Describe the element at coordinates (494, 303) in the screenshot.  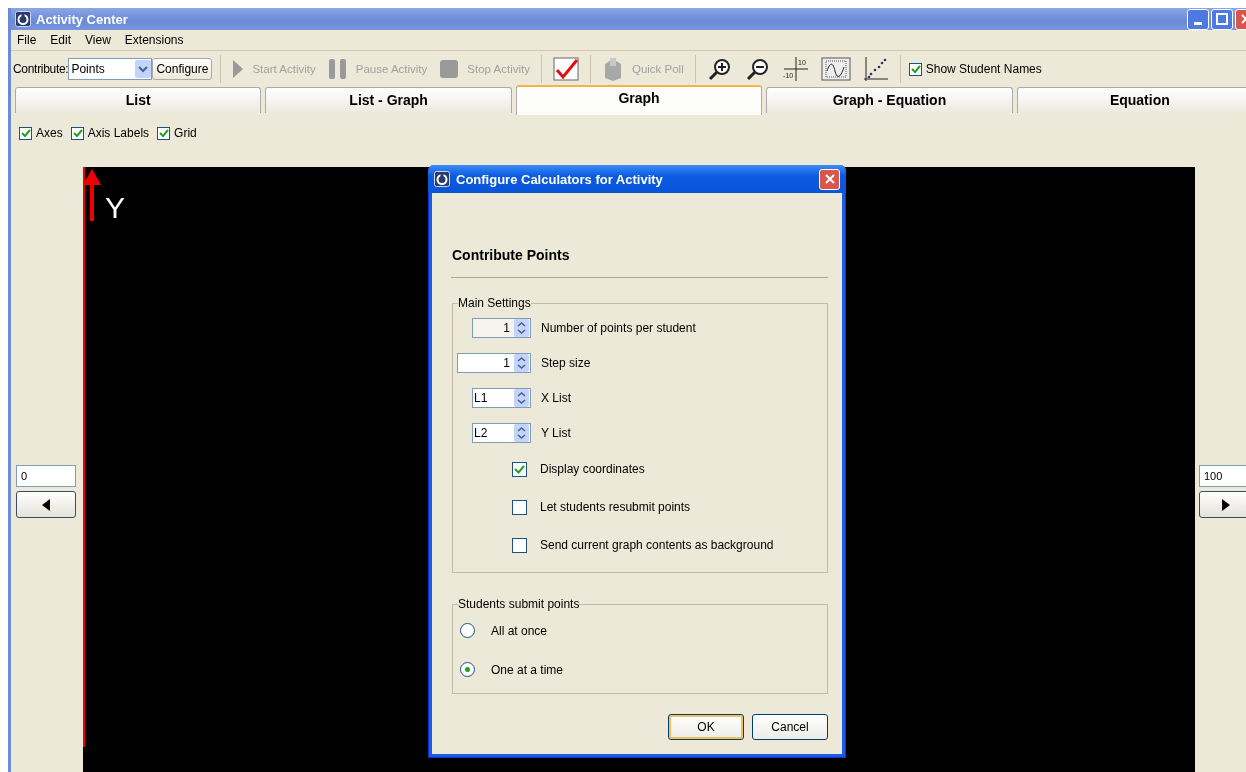
I see `group-label: Main Settings` at that location.